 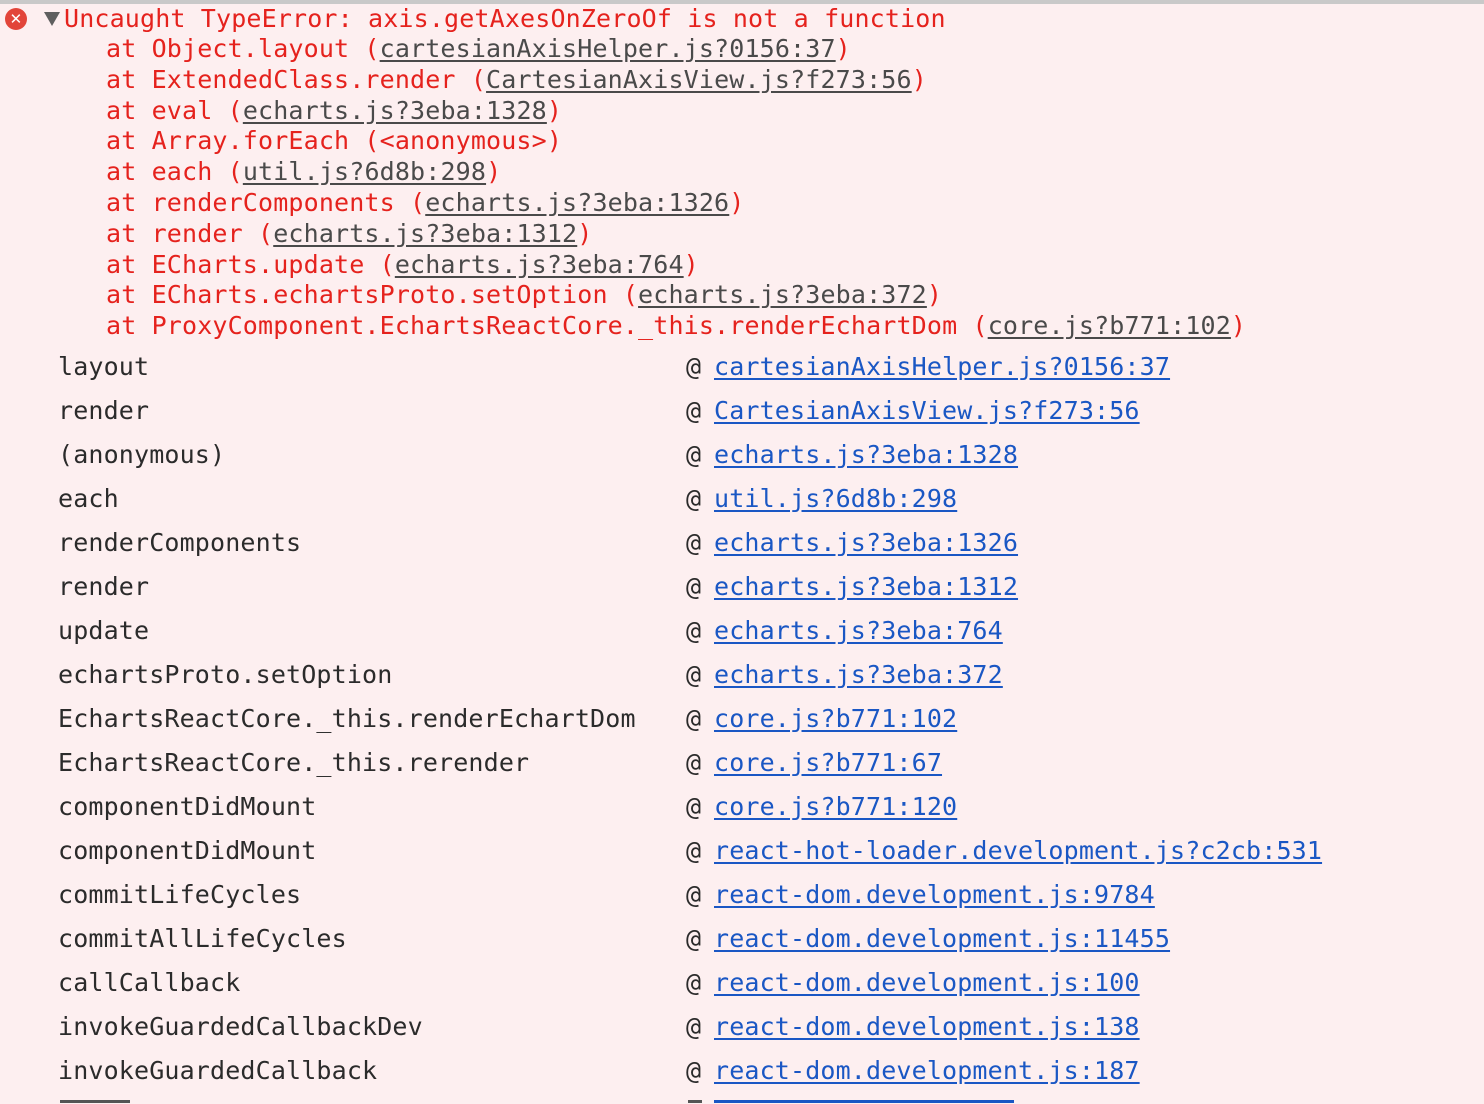 I want to click on stack-row: renderComponents @ echarts.js?3eba:1326, so click(x=758, y=543).